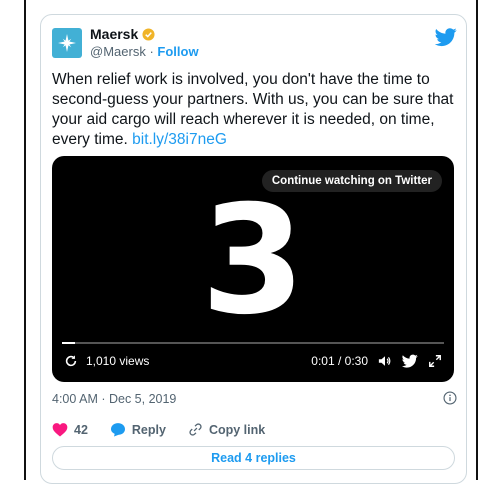 This screenshot has height=484, width=489. What do you see at coordinates (117, 430) in the screenshot?
I see `reply-bubble-icon` at bounding box center [117, 430].